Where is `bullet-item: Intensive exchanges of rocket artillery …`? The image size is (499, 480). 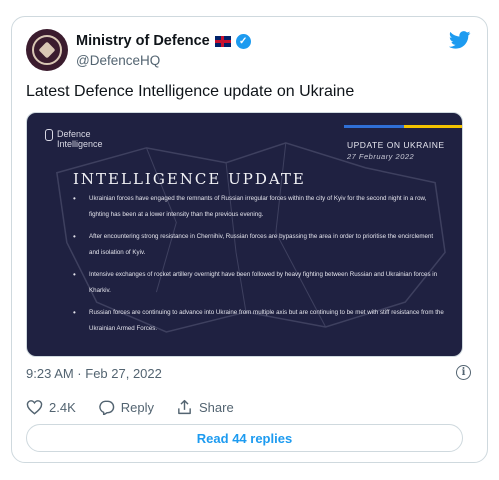
bullet-item: Intensive exchanges of rocket artillery … is located at coordinates (259, 283).